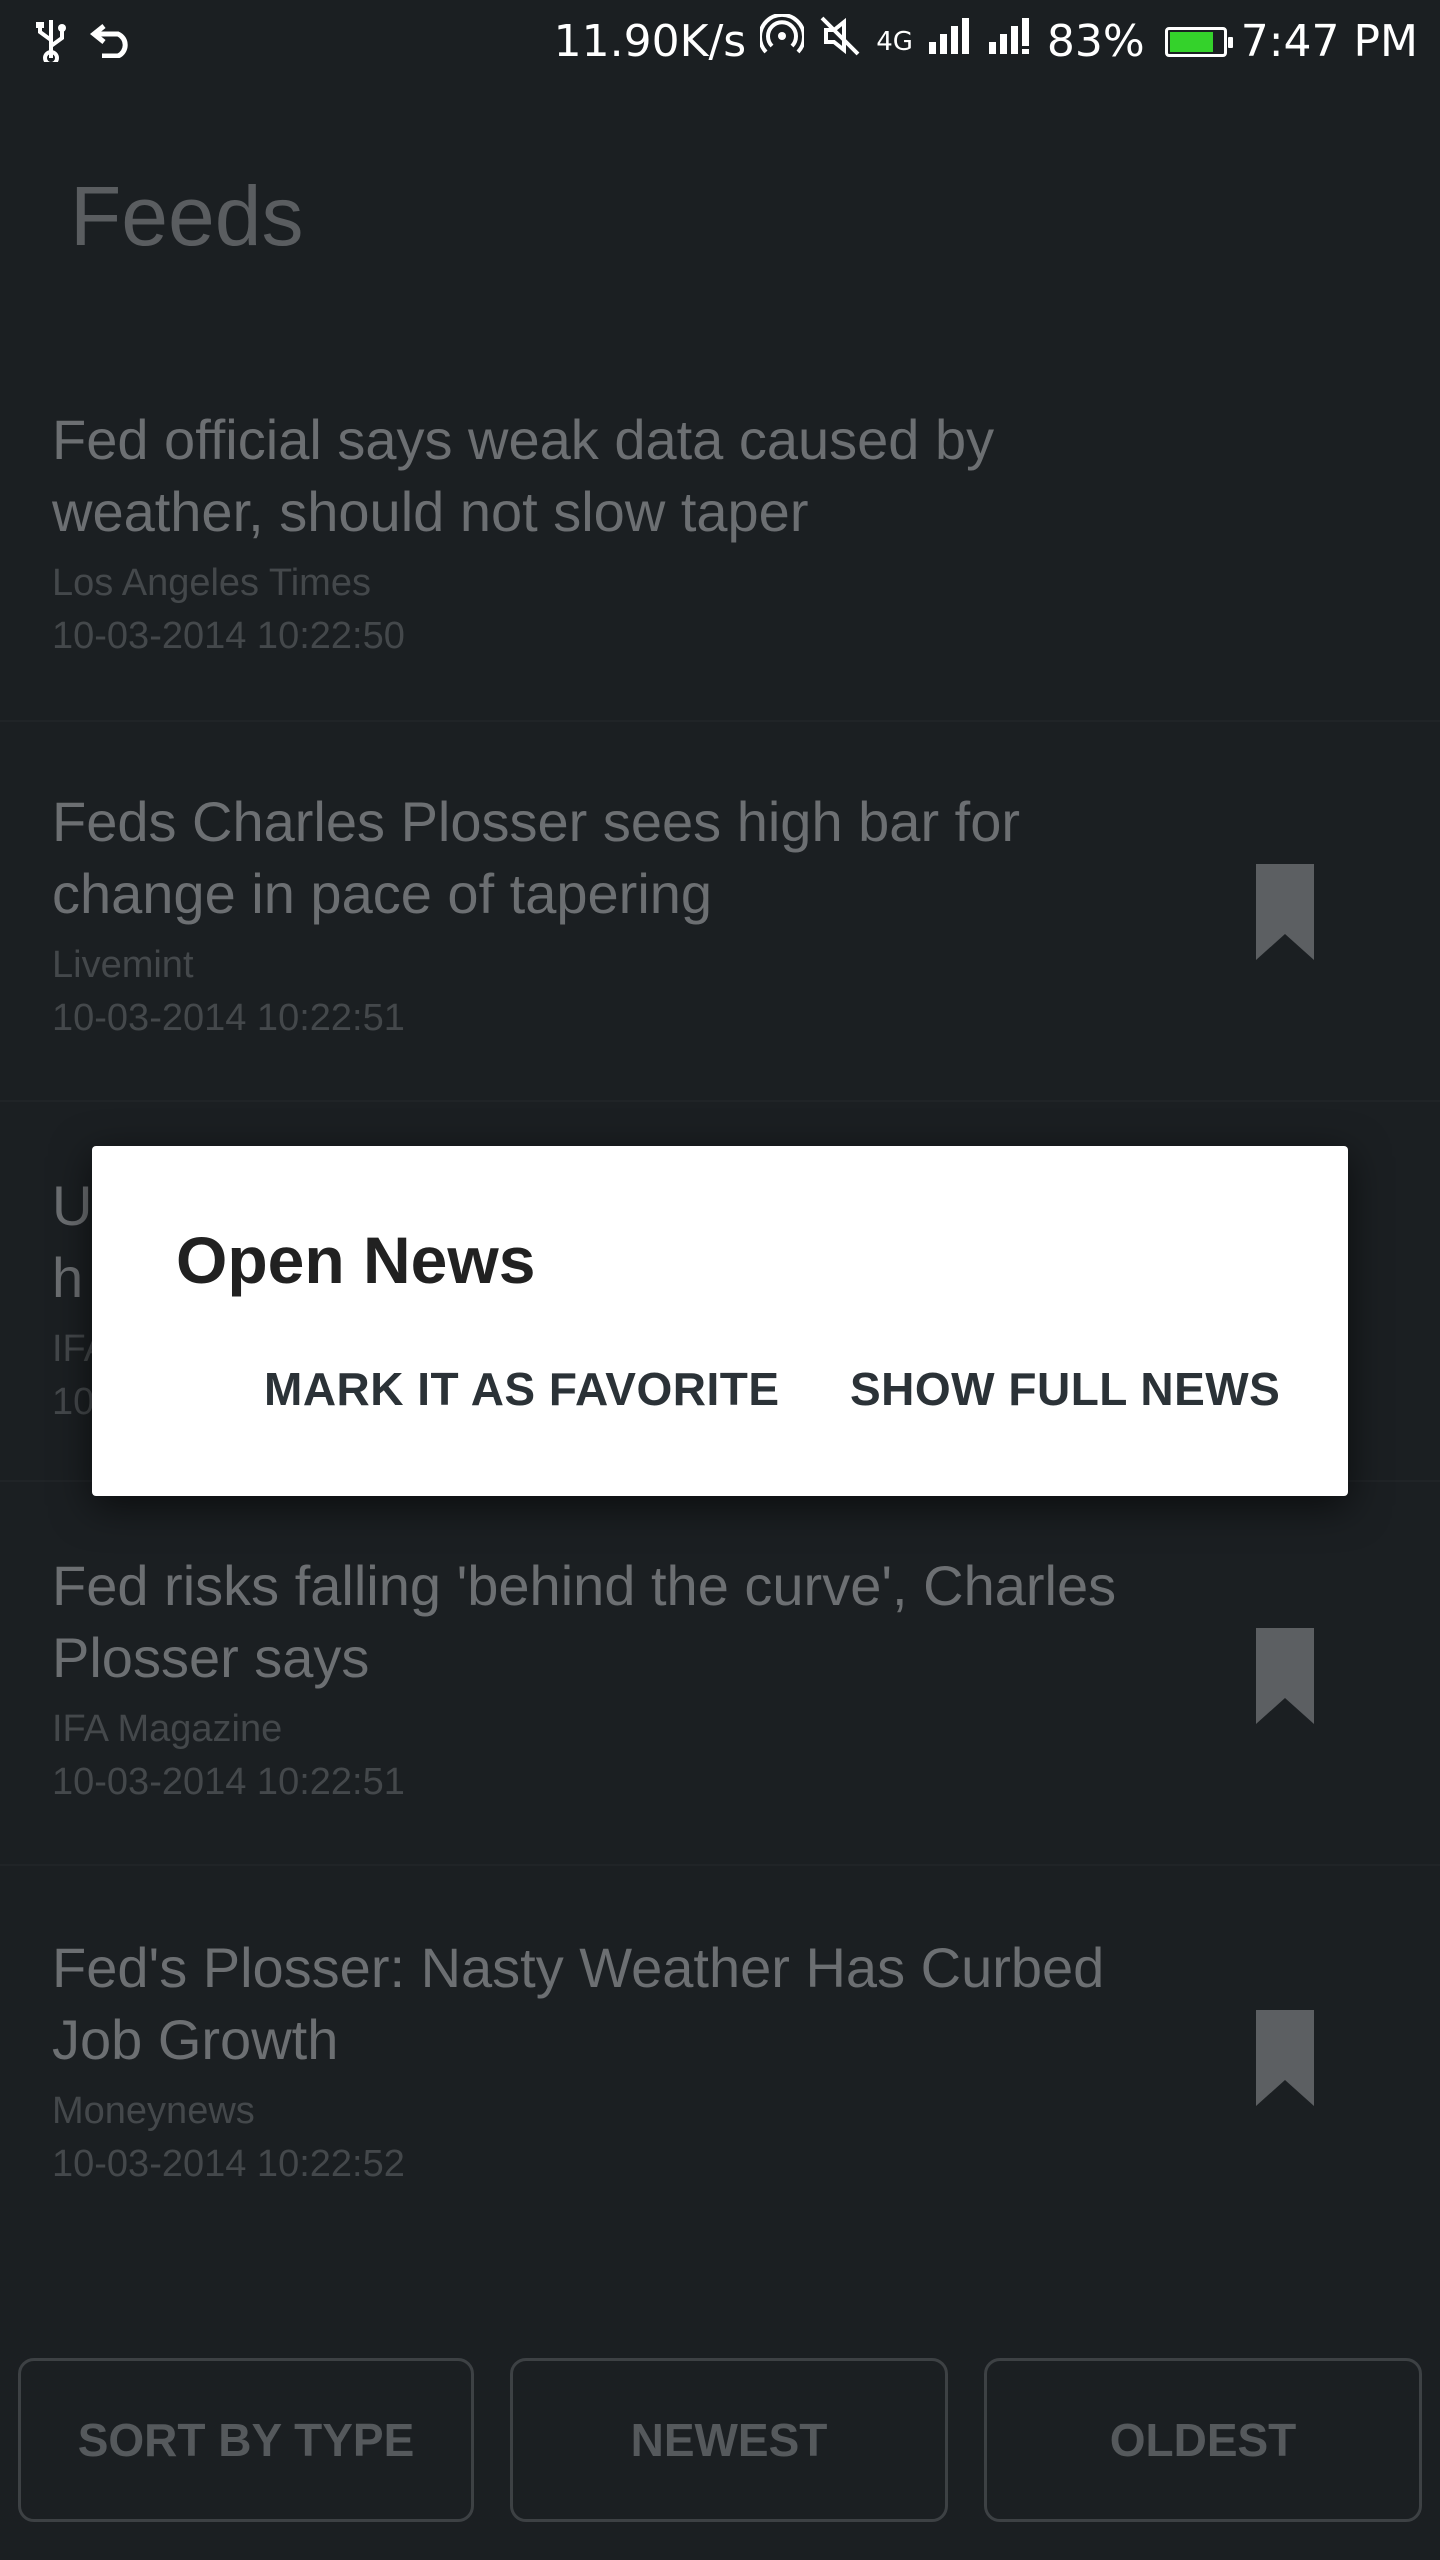 This screenshot has width=1440, height=2560. I want to click on usb-icon, so click(51, 45).